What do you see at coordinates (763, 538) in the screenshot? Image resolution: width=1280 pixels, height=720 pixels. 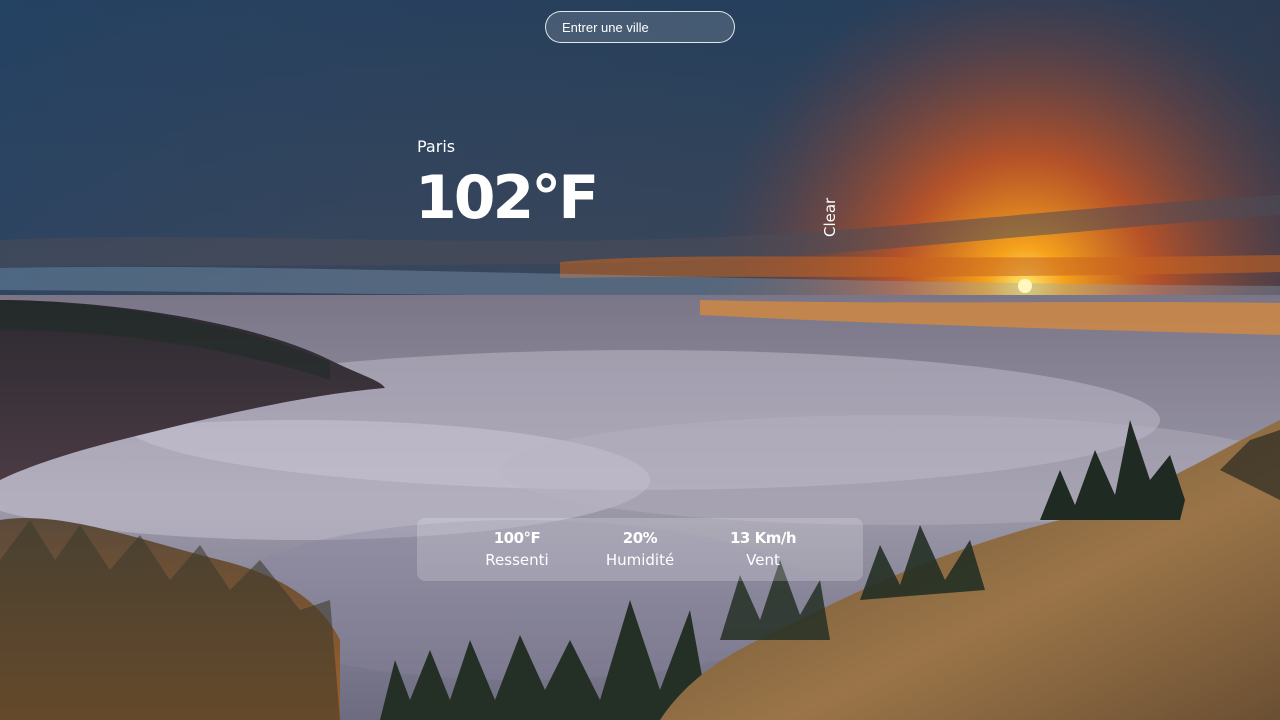 I see `wind-value: 13 Km/h` at bounding box center [763, 538].